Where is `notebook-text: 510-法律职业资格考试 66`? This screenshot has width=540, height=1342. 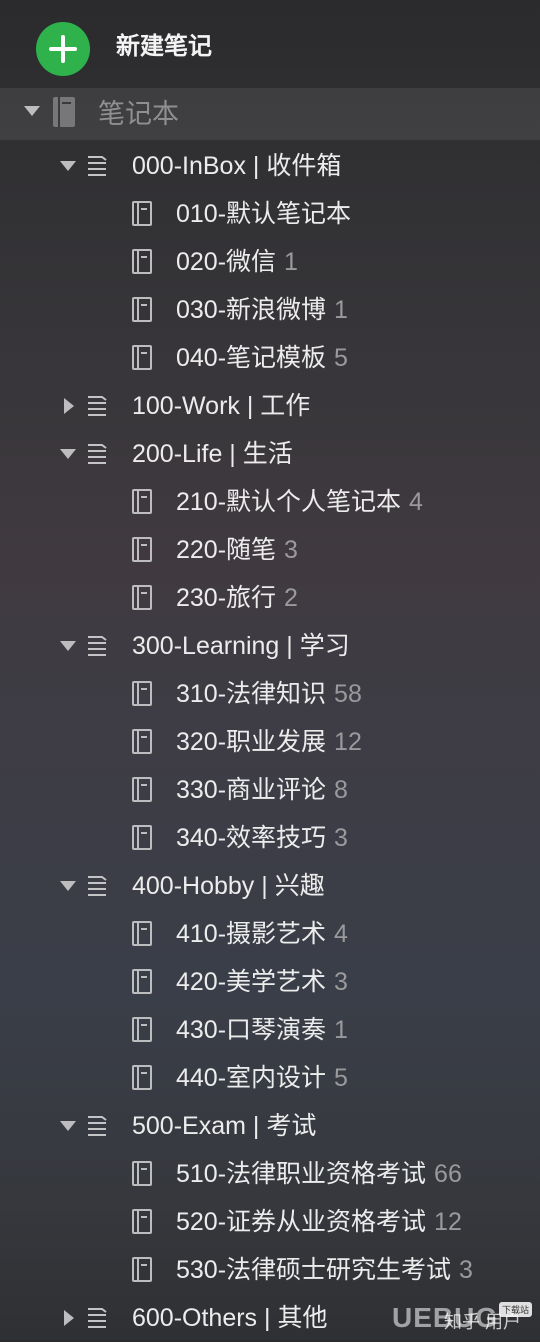 notebook-text: 510-法律职业资格考试 66 is located at coordinates (319, 1174).